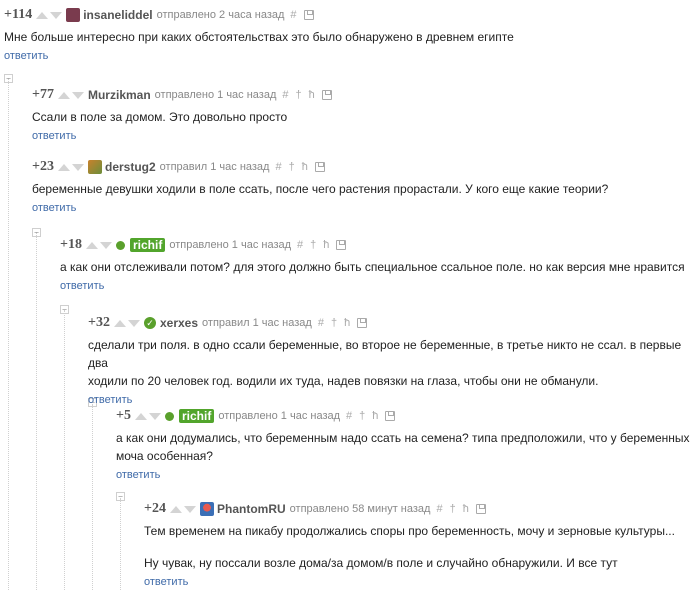  What do you see at coordinates (149, 323) in the screenshot?
I see `verified-icon: ✓` at bounding box center [149, 323].